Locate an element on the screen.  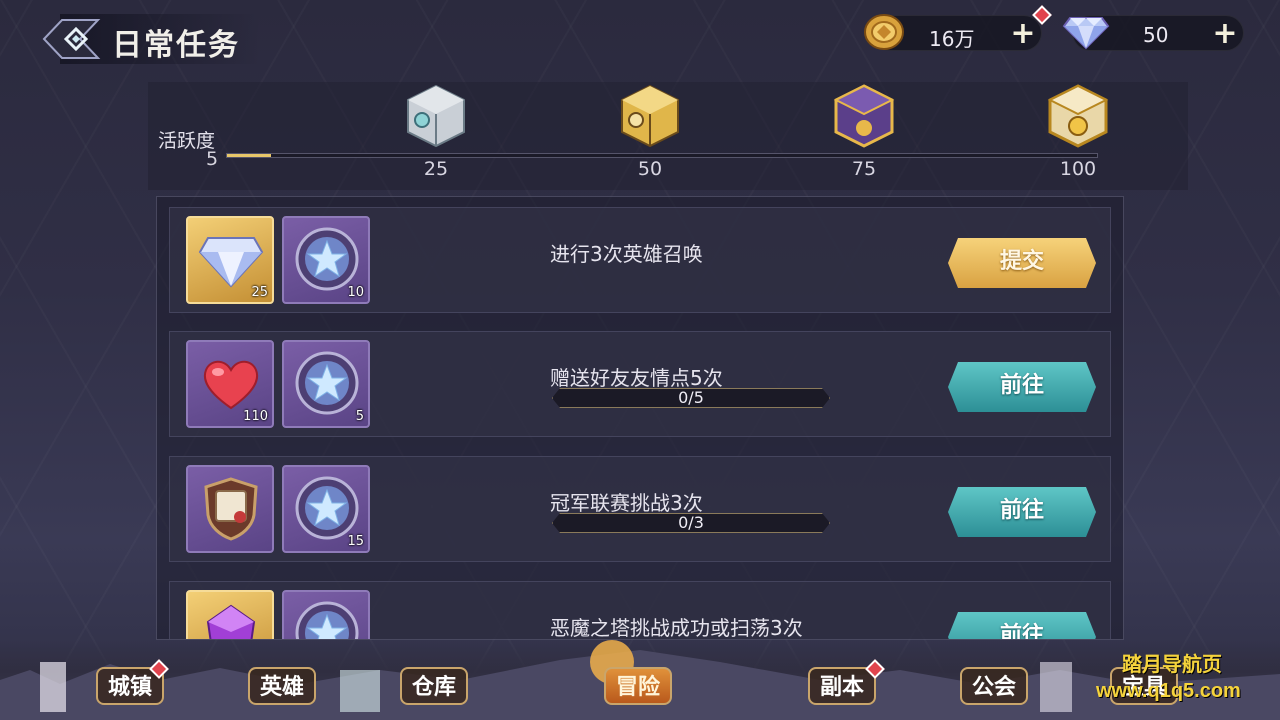
reward-star-medal: 5 is located at coordinates (326, 384).